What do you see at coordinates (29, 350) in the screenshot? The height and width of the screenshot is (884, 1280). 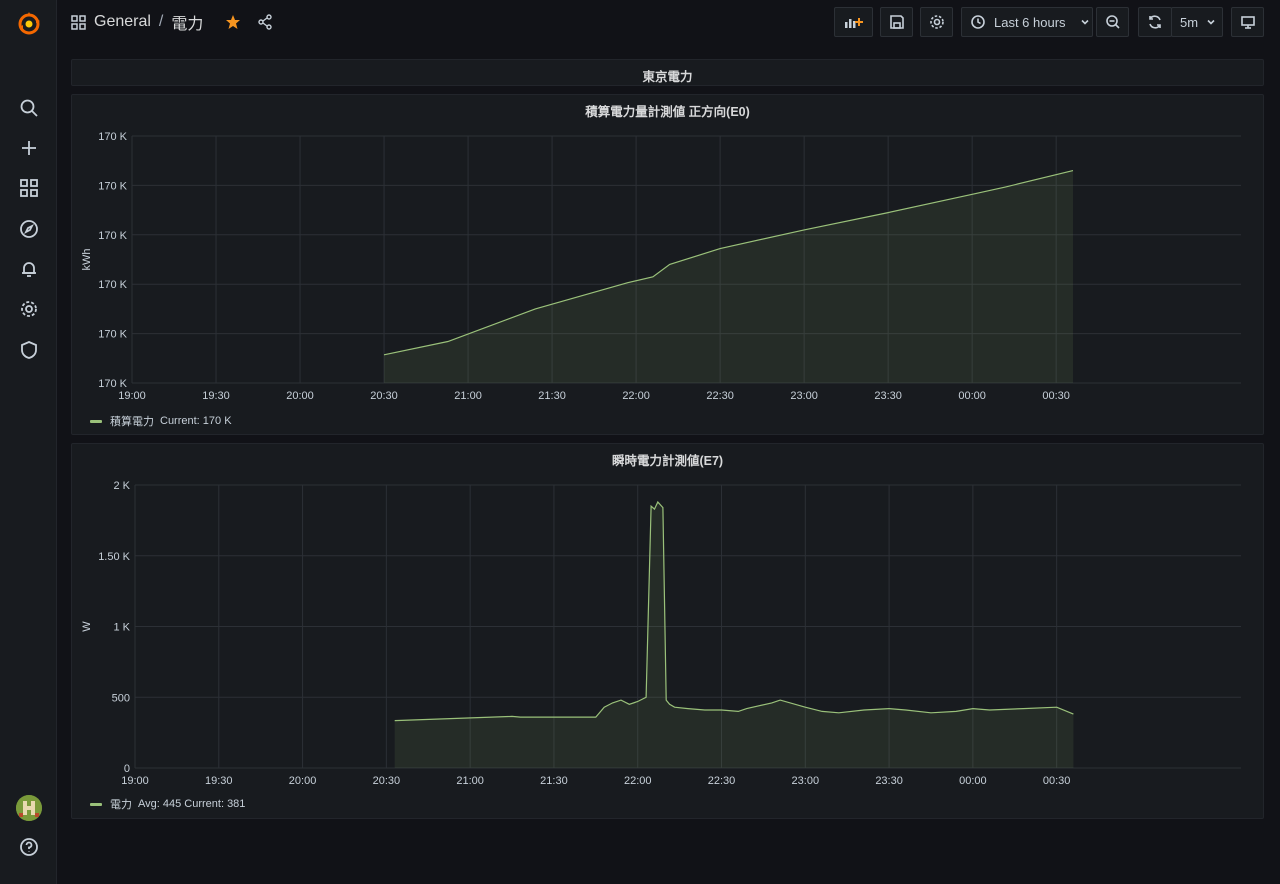 I see `server-admin-shield-icon` at bounding box center [29, 350].